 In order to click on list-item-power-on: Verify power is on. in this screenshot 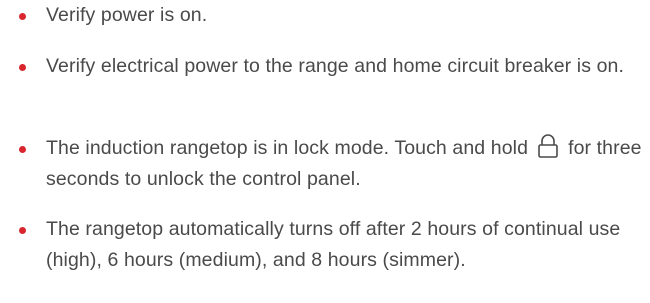, I will do `click(103, 15)`.